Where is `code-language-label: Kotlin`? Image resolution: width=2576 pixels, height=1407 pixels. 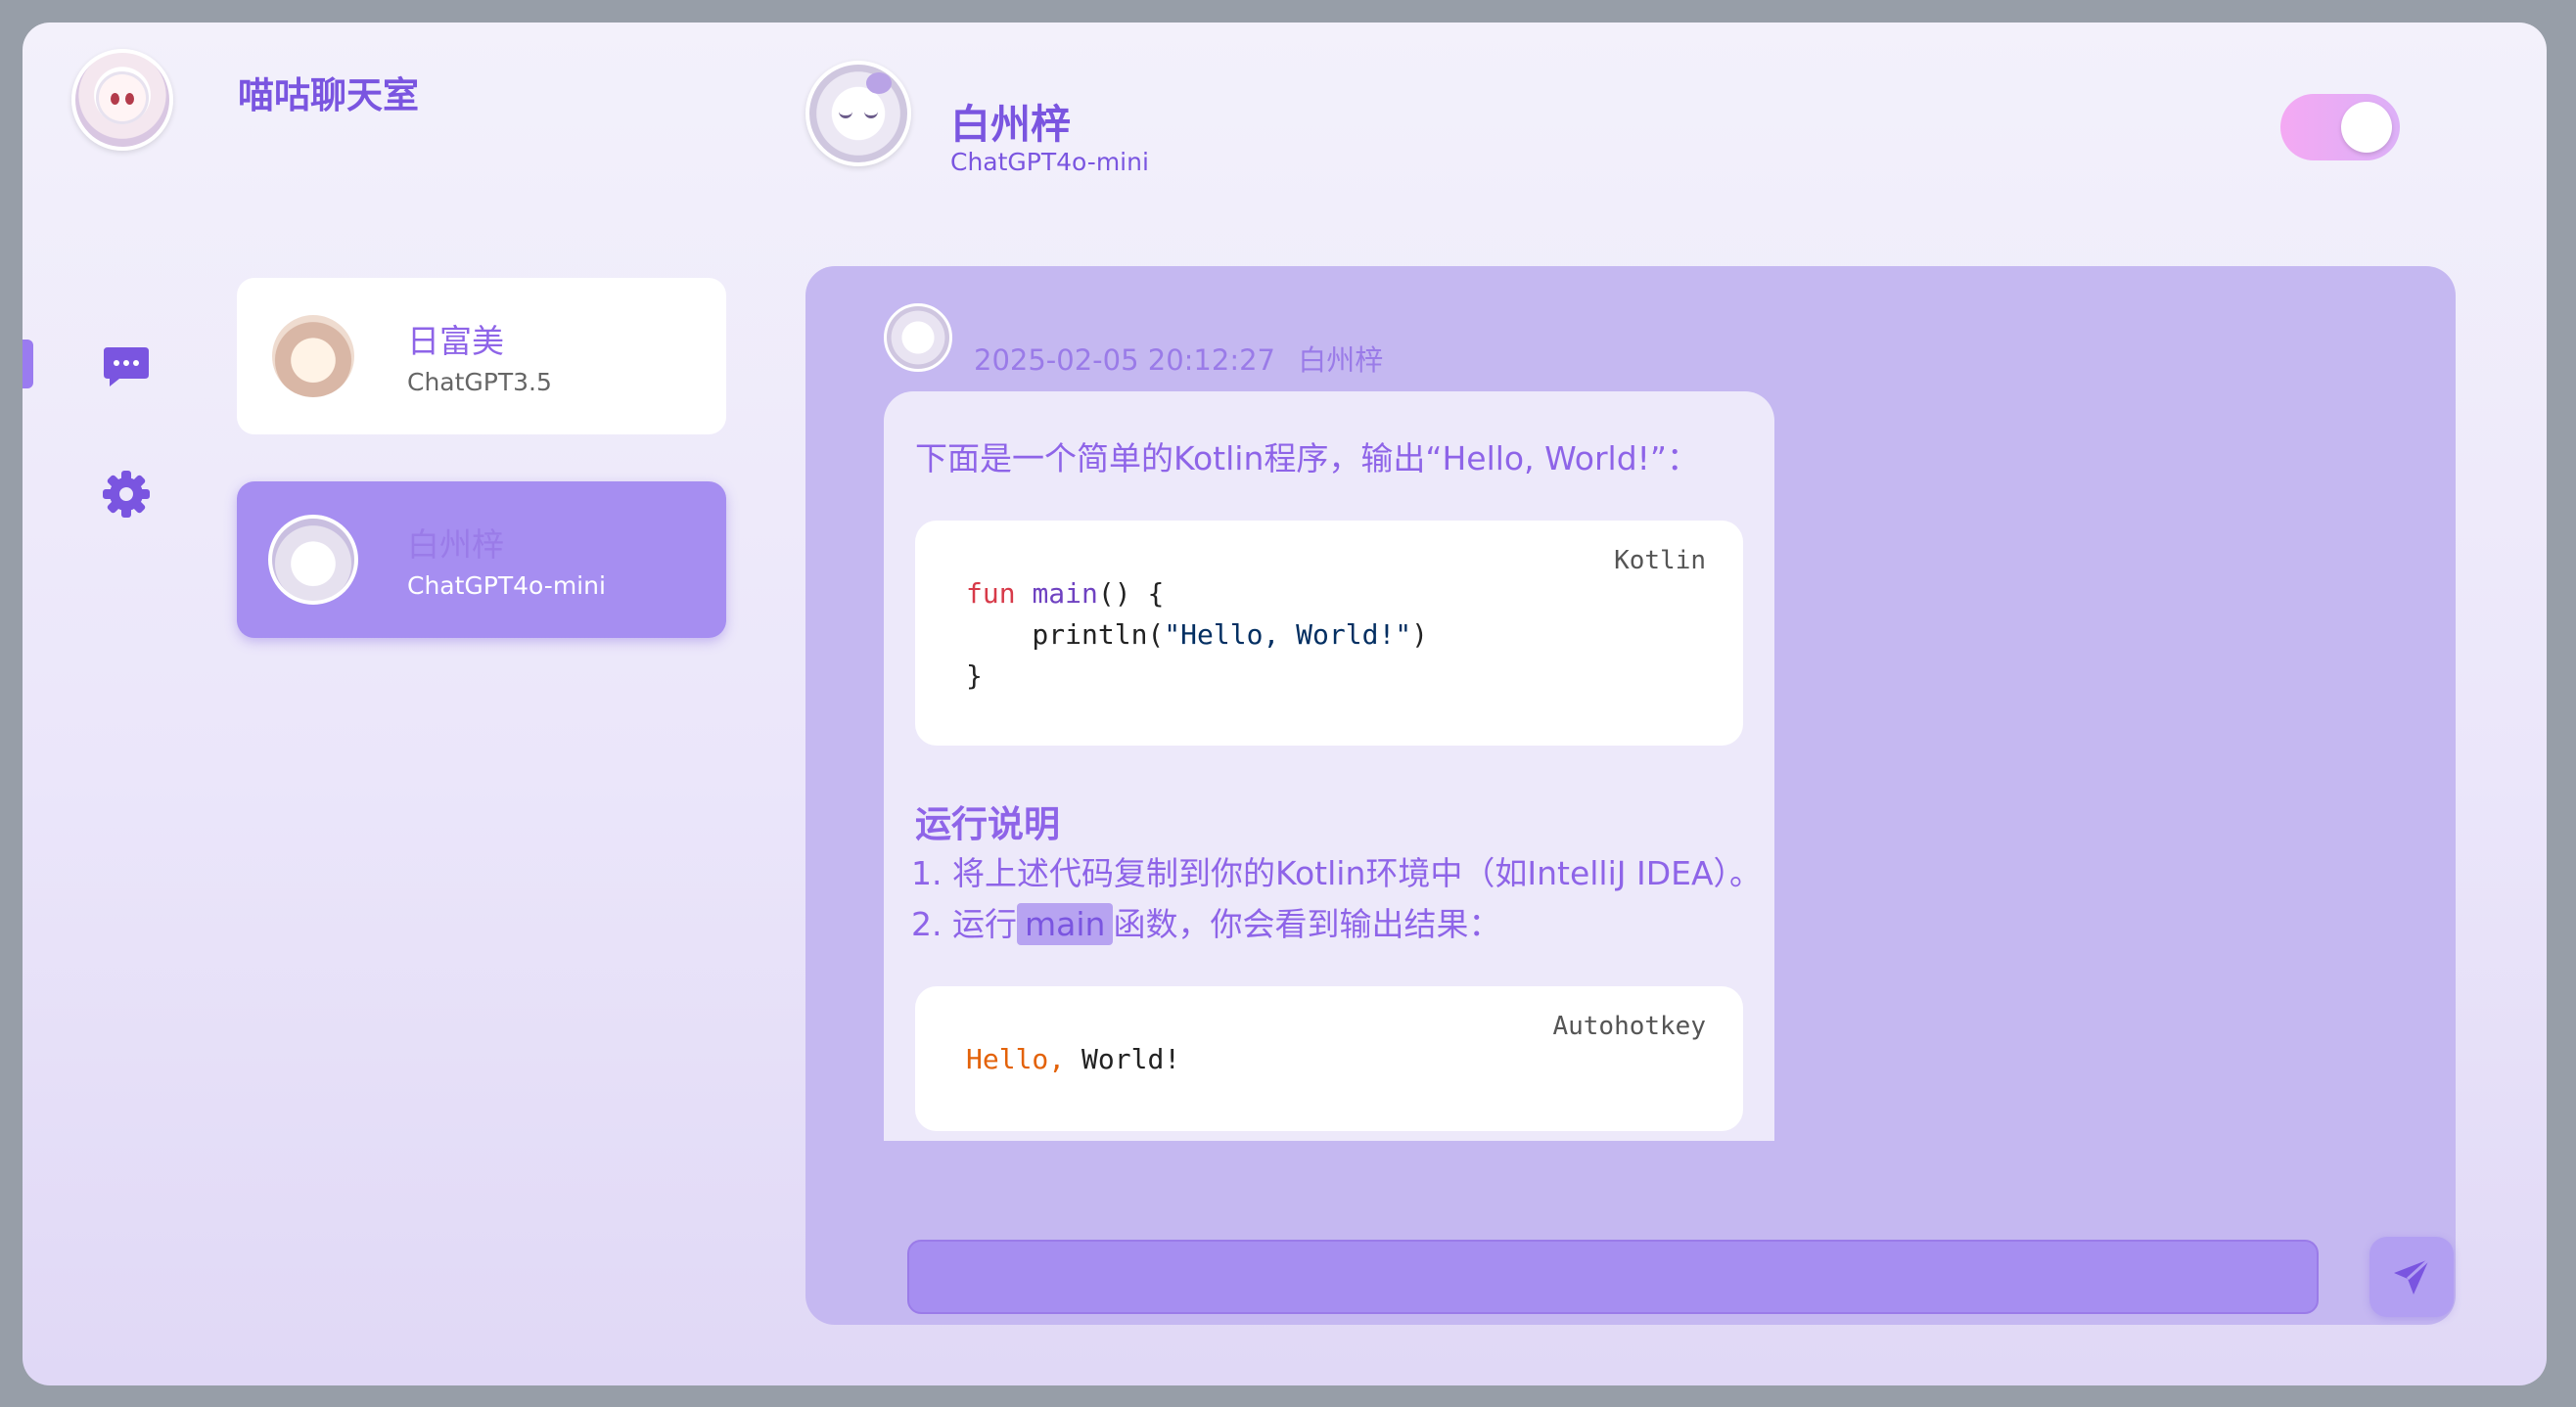
code-language-label: Kotlin is located at coordinates (1660, 560).